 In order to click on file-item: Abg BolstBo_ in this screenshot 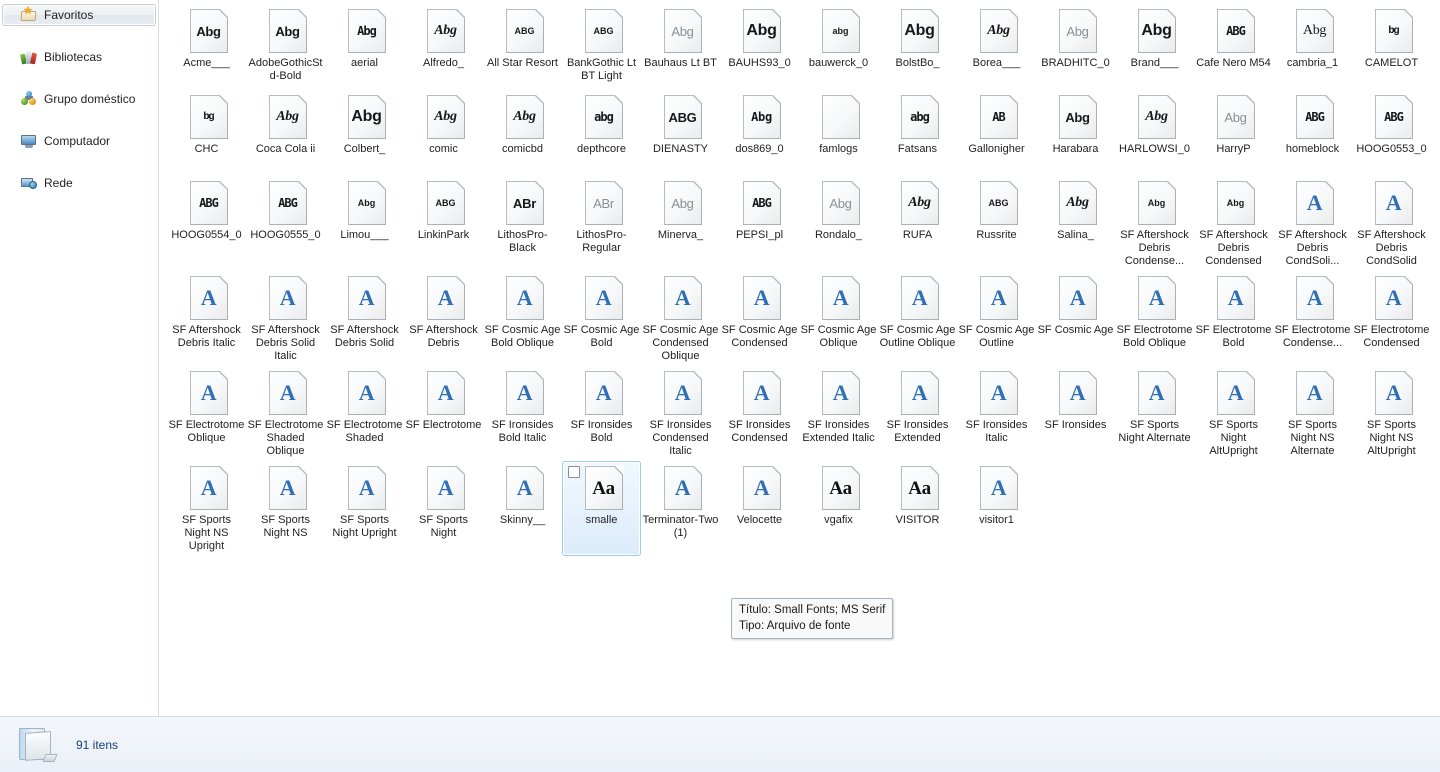, I will do `click(917, 47)`.